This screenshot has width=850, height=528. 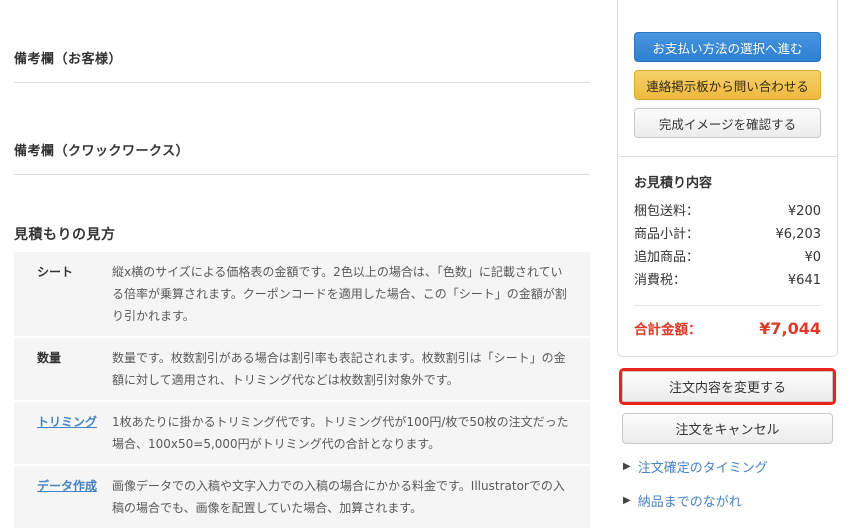 I want to click on change-order-button: 注文内容を変更する, so click(x=727, y=386).